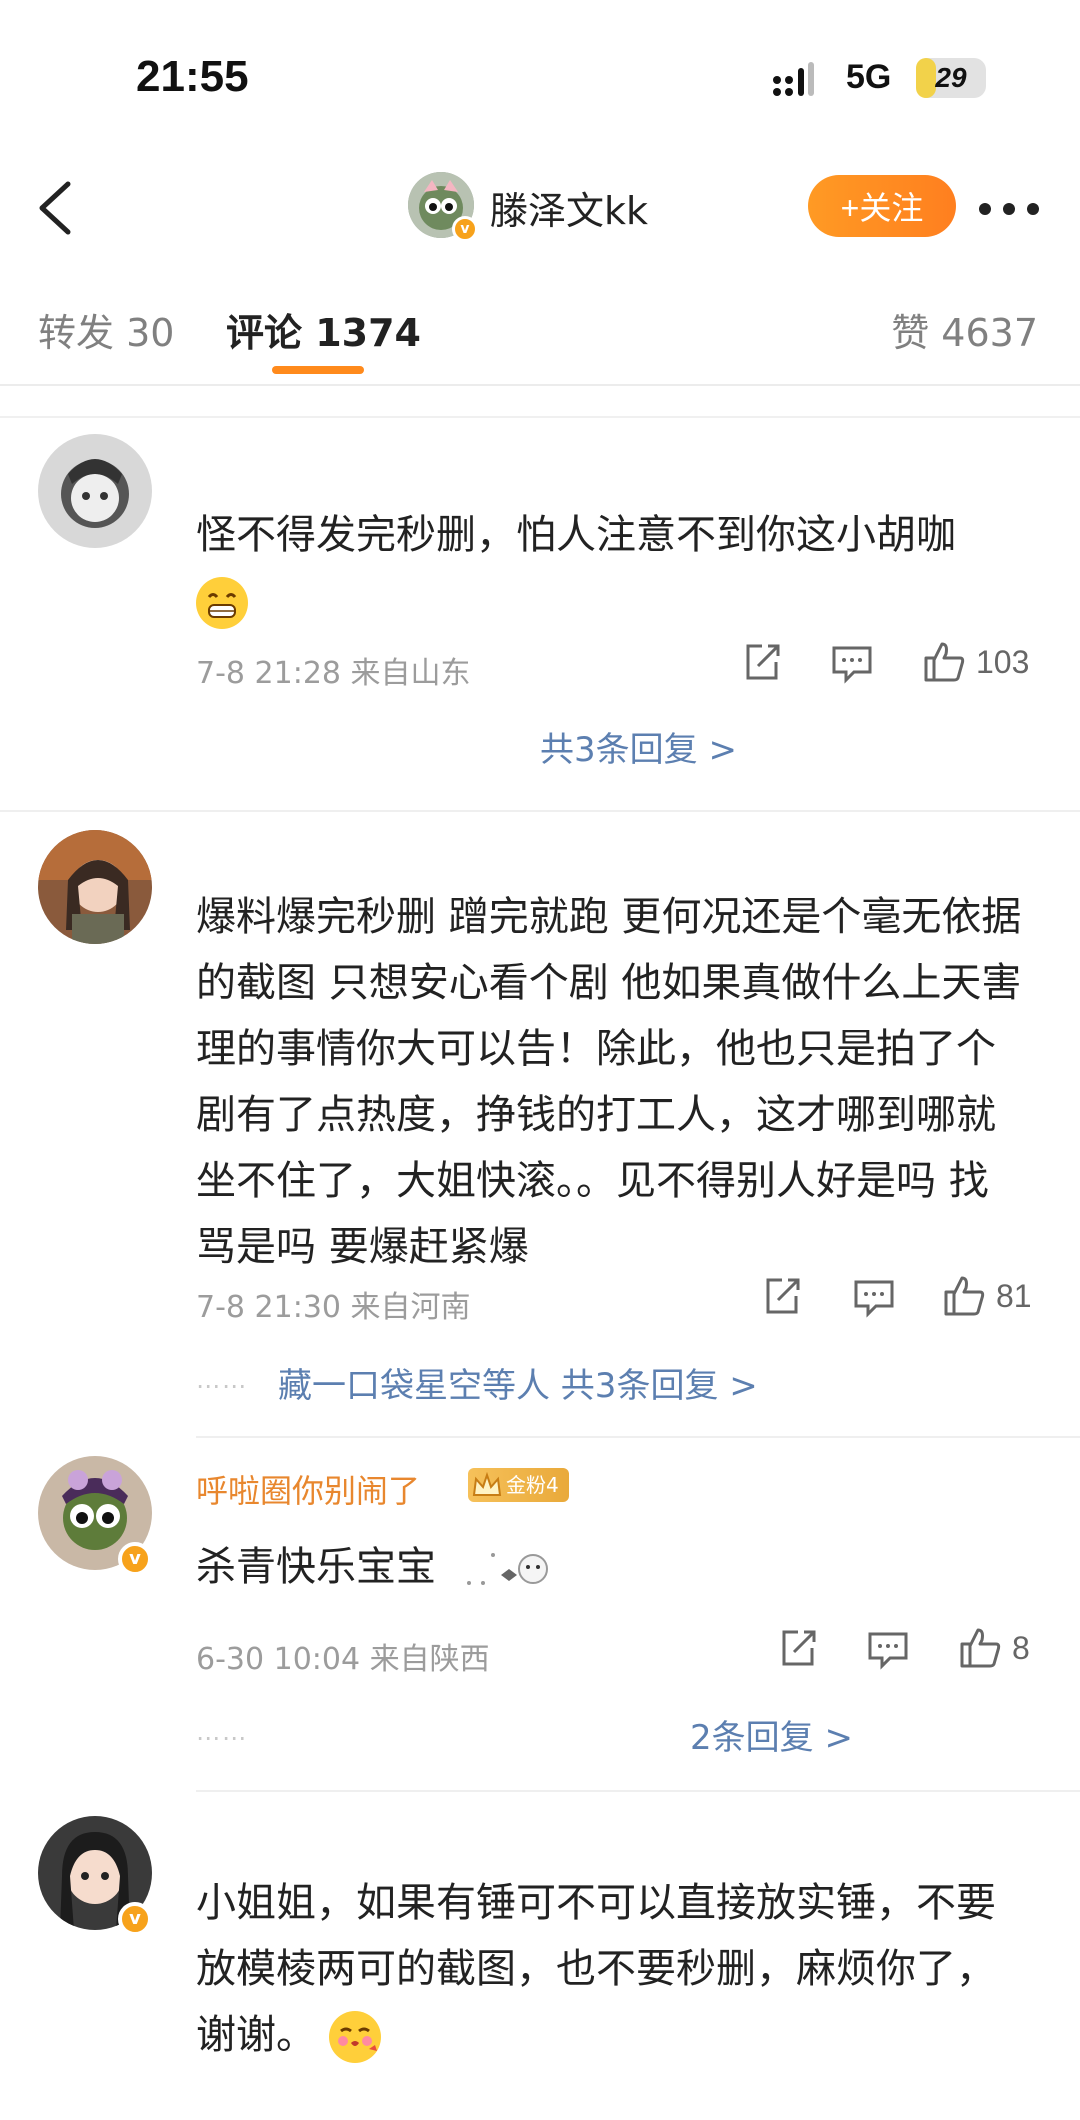 Image resolution: width=1080 pixels, height=2120 pixels. Describe the element at coordinates (540, 385) in the screenshot. I see `tabs-divider` at that location.